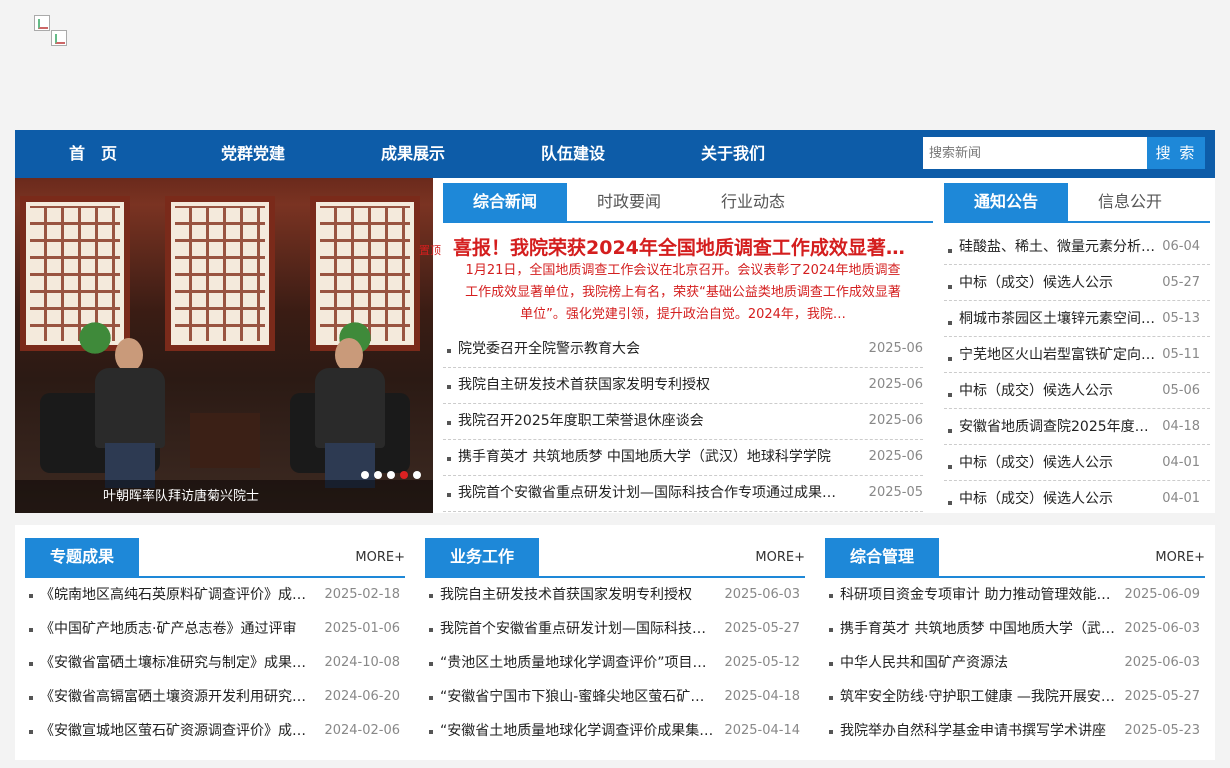 The height and width of the screenshot is (768, 1230). What do you see at coordinates (1006, 202) in the screenshot?
I see `tab-notices: 通知公告` at bounding box center [1006, 202].